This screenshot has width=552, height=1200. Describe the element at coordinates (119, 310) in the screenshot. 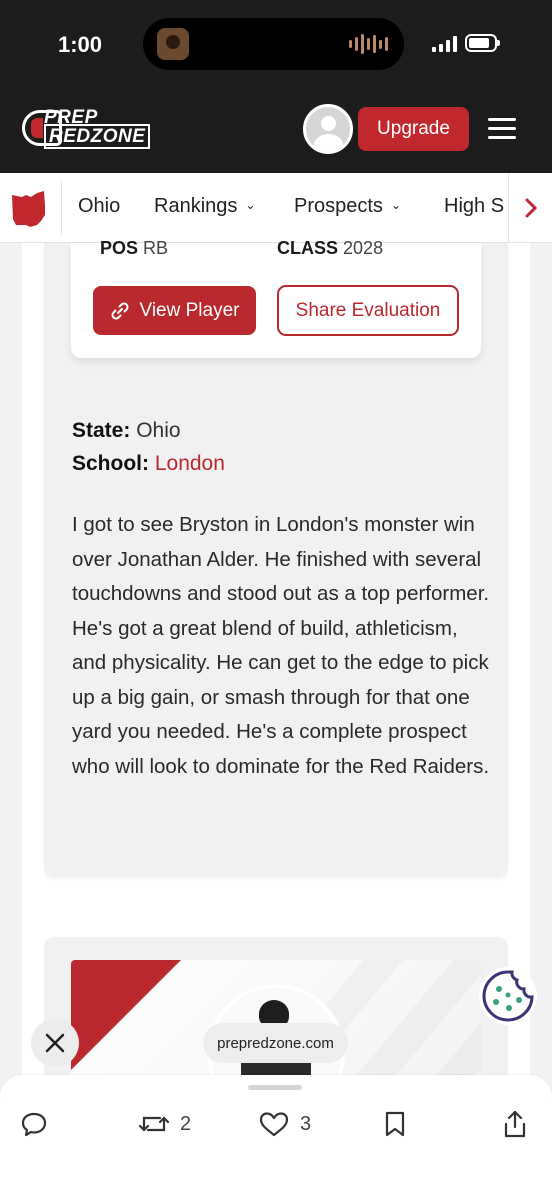

I see `link-icon` at that location.